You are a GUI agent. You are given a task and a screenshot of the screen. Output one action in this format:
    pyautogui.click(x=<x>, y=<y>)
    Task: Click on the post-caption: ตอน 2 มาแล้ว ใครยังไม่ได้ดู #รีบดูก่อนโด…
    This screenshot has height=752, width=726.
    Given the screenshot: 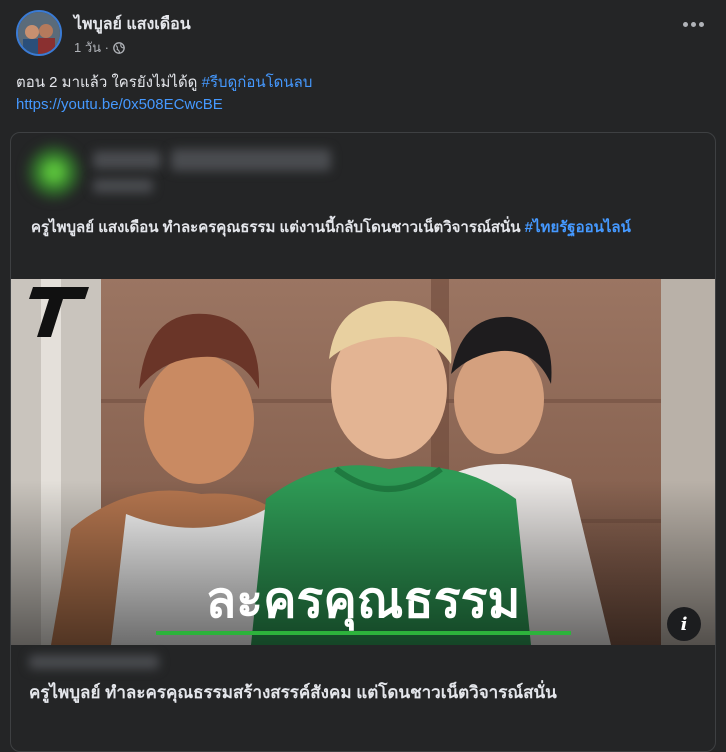 What is the action you would take?
    pyautogui.click(x=164, y=83)
    